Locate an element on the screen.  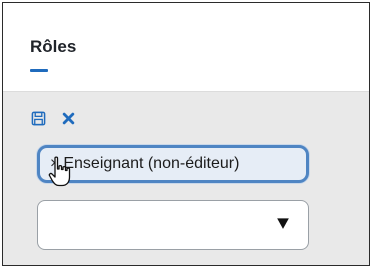
triangle-down-icon is located at coordinates (283, 223).